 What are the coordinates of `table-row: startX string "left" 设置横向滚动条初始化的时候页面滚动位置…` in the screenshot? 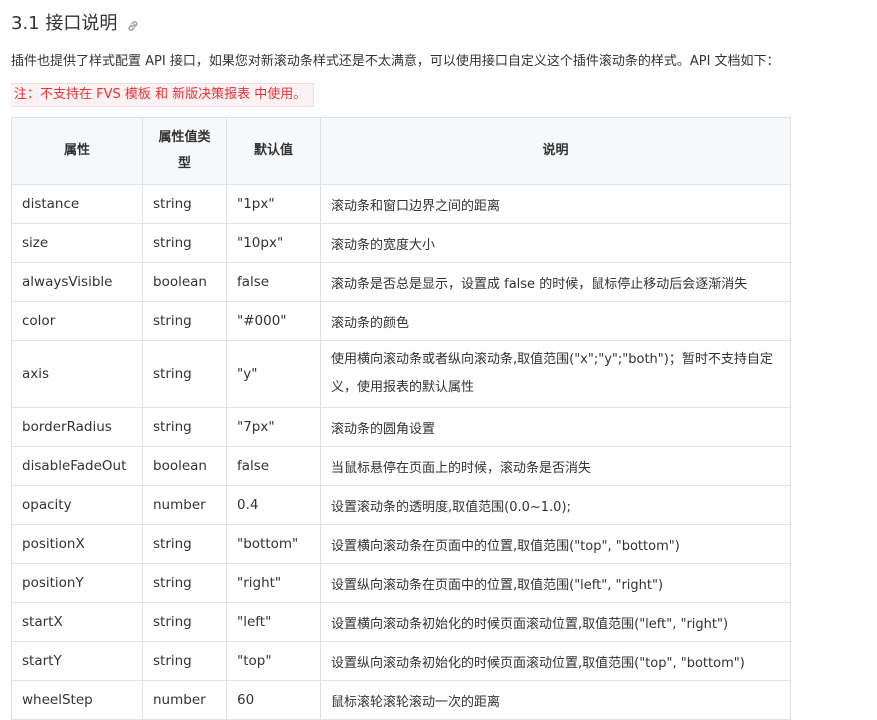 It's located at (401, 622).